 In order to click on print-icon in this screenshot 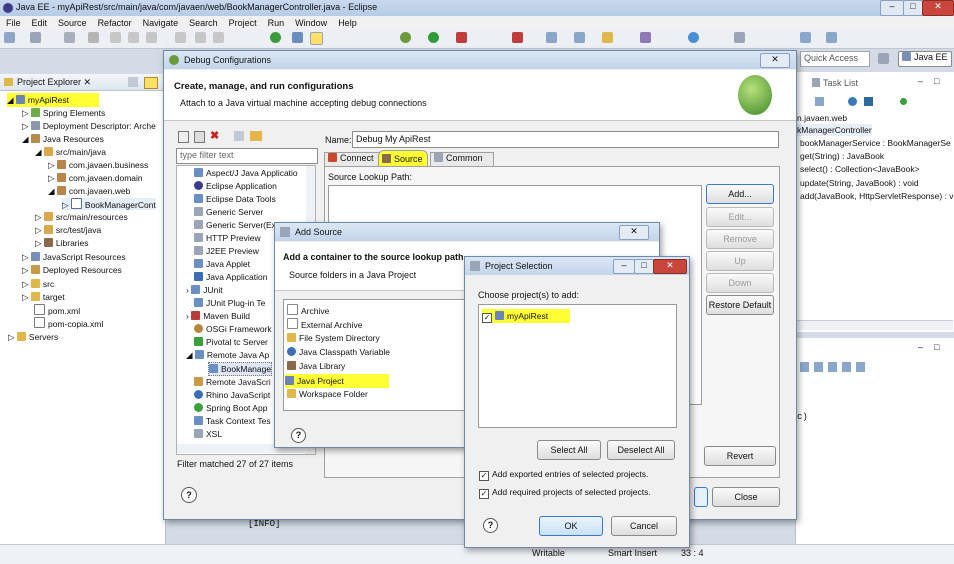, I will do `click(69, 37)`.